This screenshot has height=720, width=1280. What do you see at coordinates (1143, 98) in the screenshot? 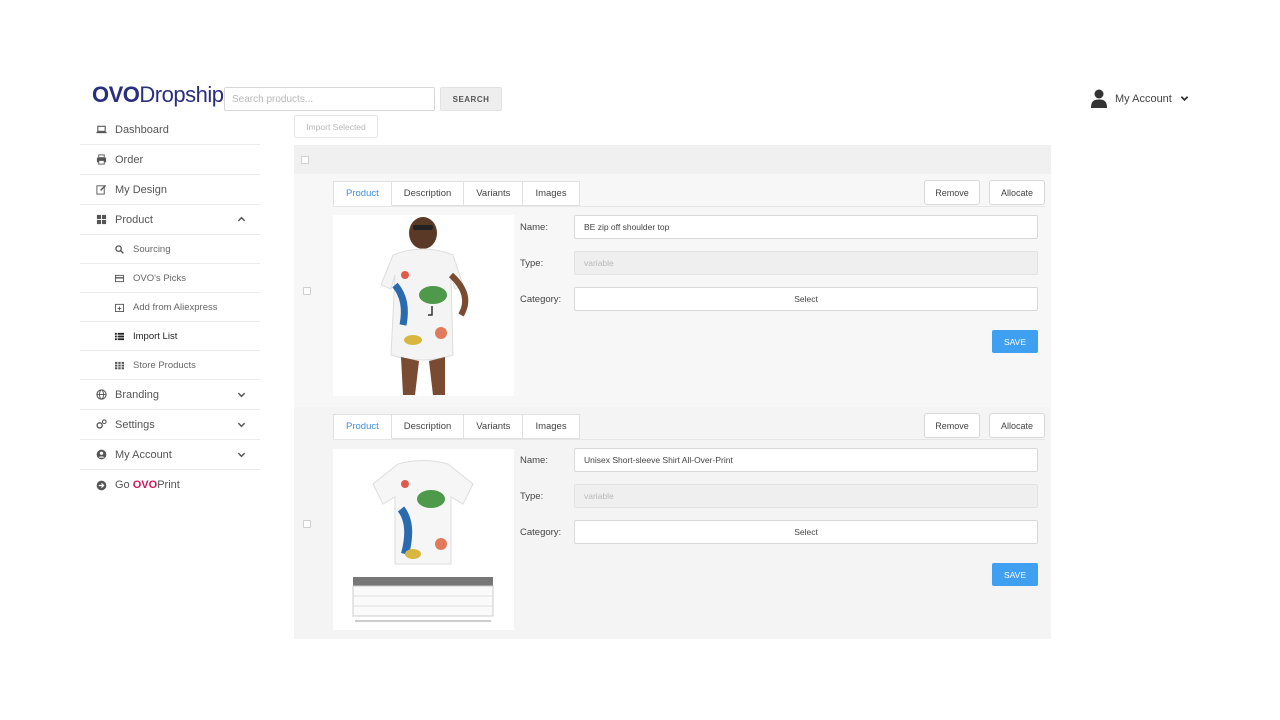
I see `account-label: My Account` at bounding box center [1143, 98].